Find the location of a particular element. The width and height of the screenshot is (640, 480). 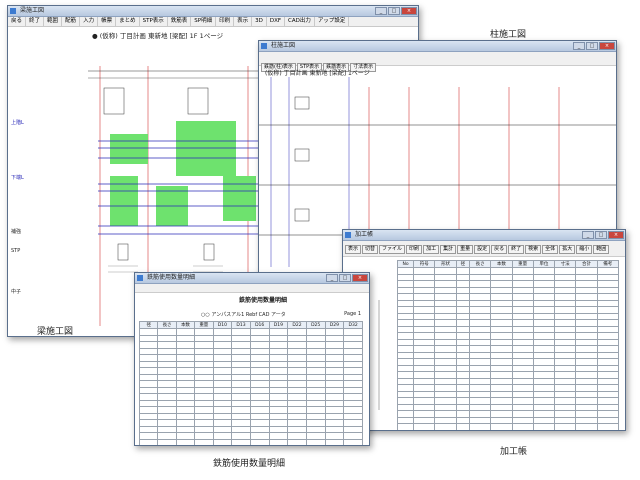

summary-heading: 鉄筋使用数量明細 is located at coordinates (263, 300).